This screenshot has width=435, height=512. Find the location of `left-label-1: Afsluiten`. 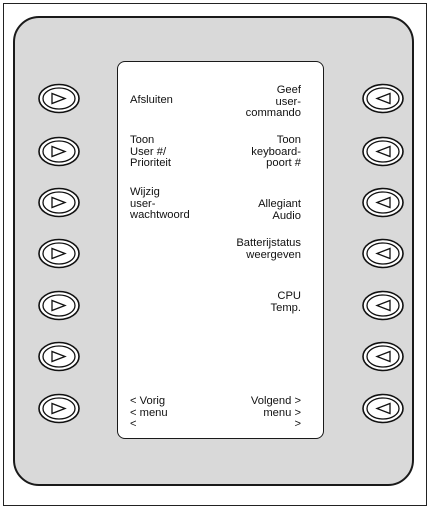

left-label-1: Afsluiten is located at coordinates (151, 100).